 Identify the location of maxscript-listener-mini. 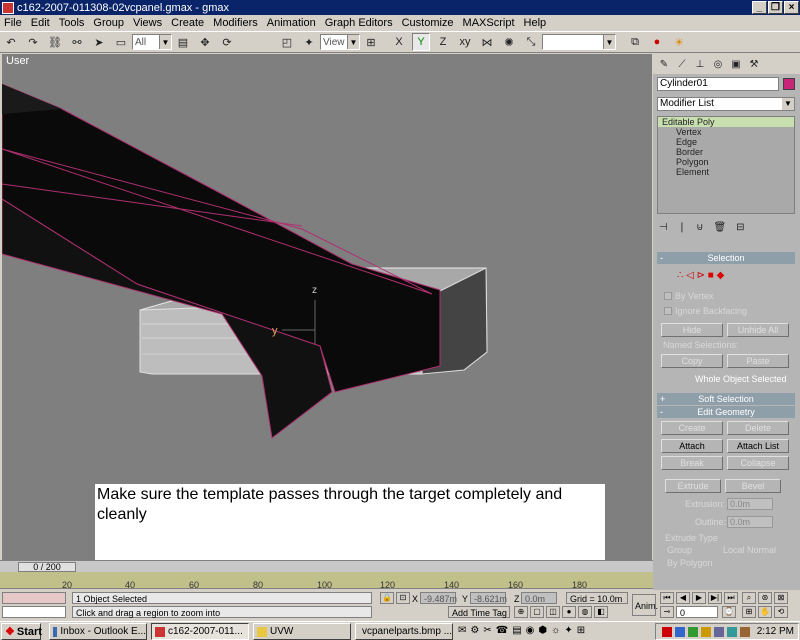
(34, 598).